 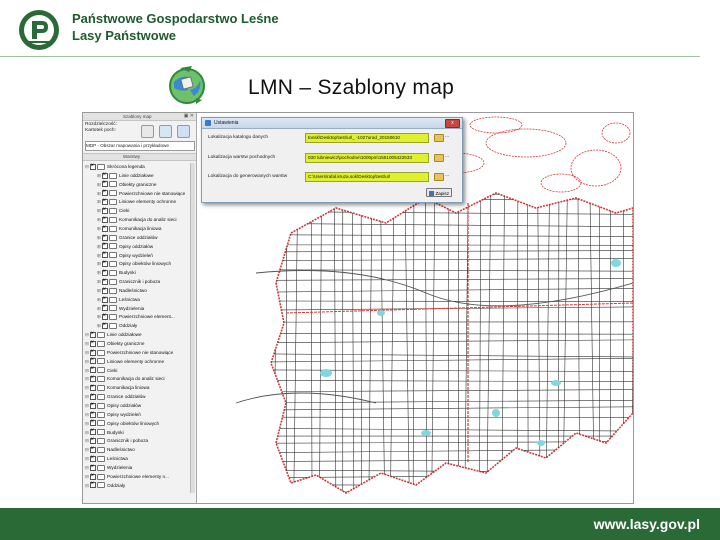 I want to click on settings-gear-button, so click(x=165, y=131).